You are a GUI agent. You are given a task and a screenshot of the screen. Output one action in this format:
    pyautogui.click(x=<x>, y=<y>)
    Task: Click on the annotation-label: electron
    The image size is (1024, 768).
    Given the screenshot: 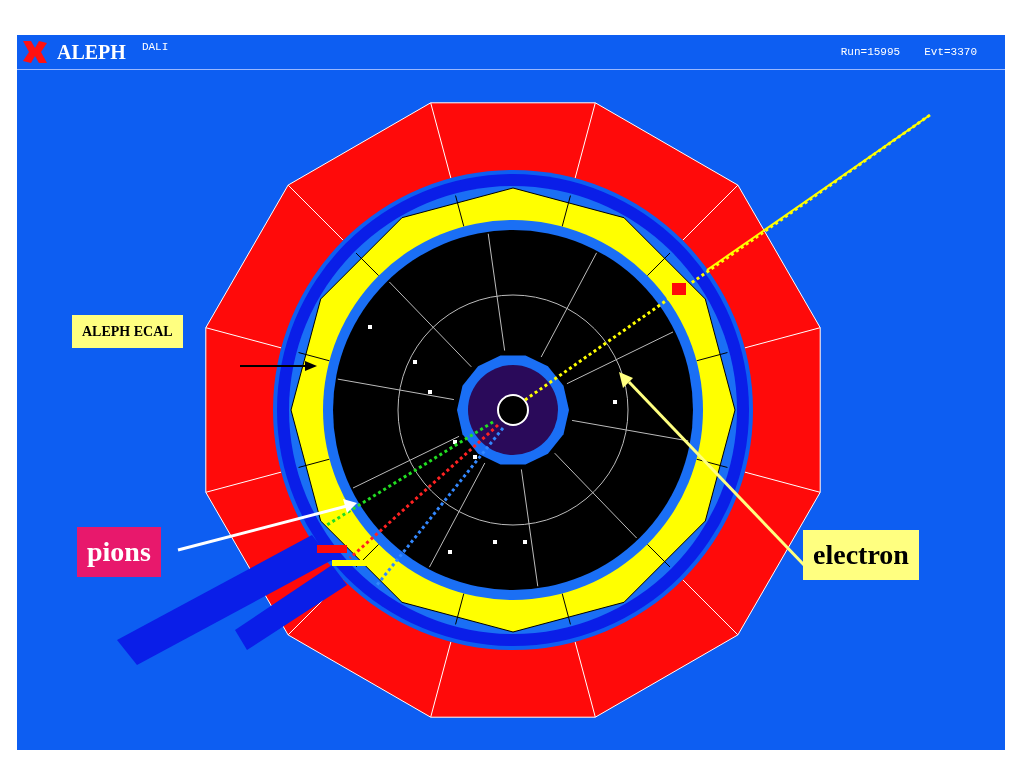 What is the action you would take?
    pyautogui.click(x=861, y=555)
    